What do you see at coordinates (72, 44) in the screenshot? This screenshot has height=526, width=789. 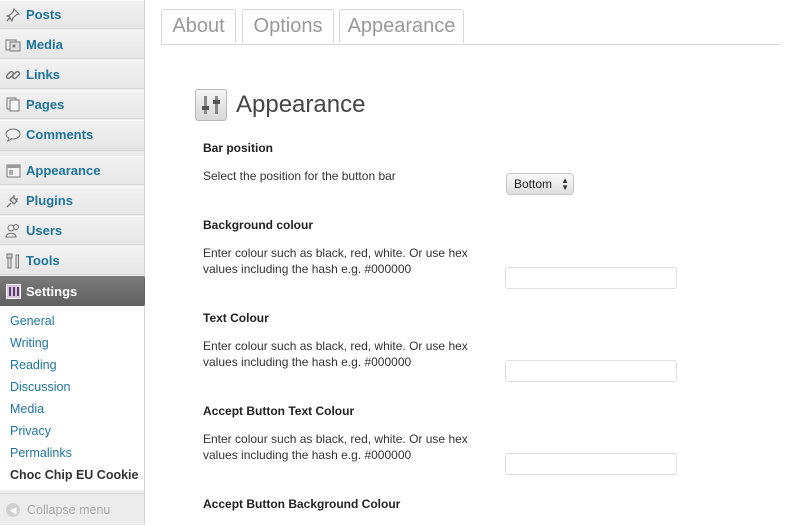 I see `sidebar-item-media: Media` at bounding box center [72, 44].